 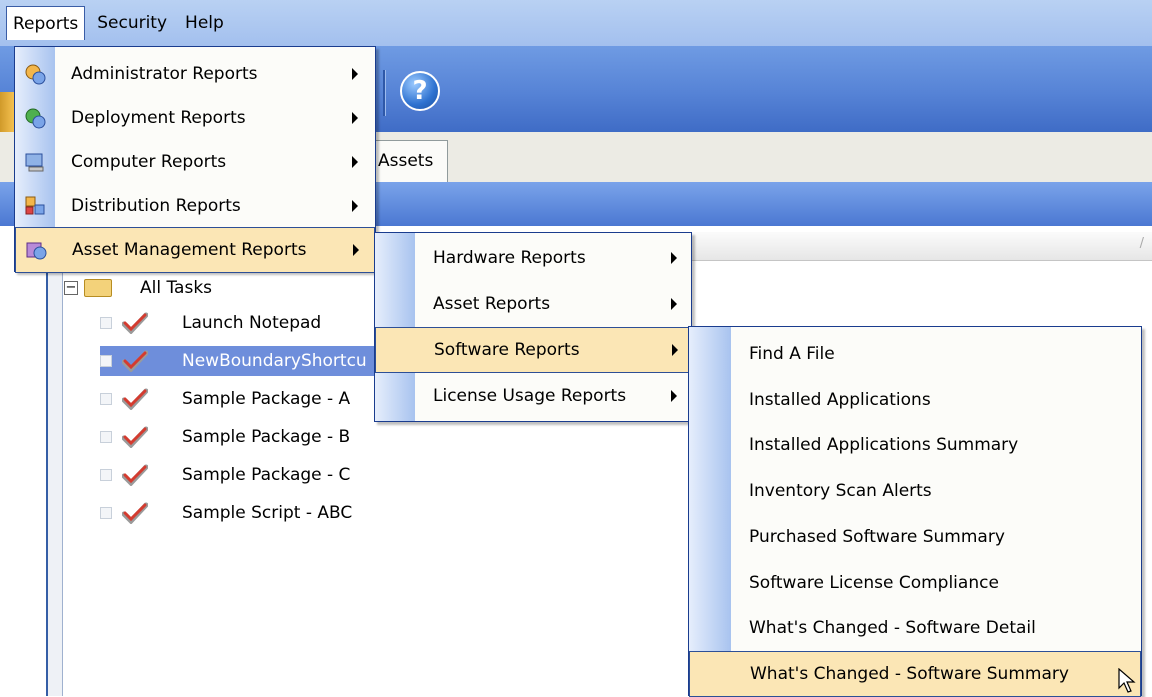 I want to click on tree-item-label: Launch Notepad, so click(x=252, y=323).